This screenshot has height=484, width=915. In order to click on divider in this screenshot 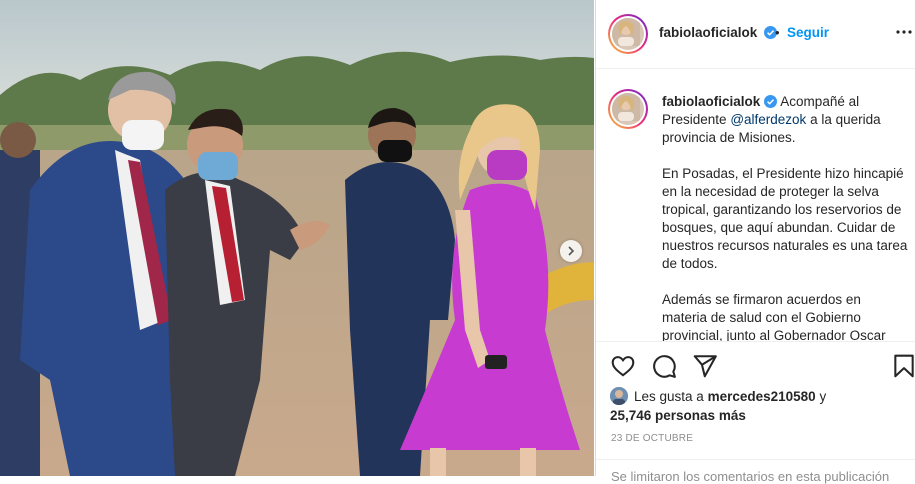, I will do `click(755, 459)`.